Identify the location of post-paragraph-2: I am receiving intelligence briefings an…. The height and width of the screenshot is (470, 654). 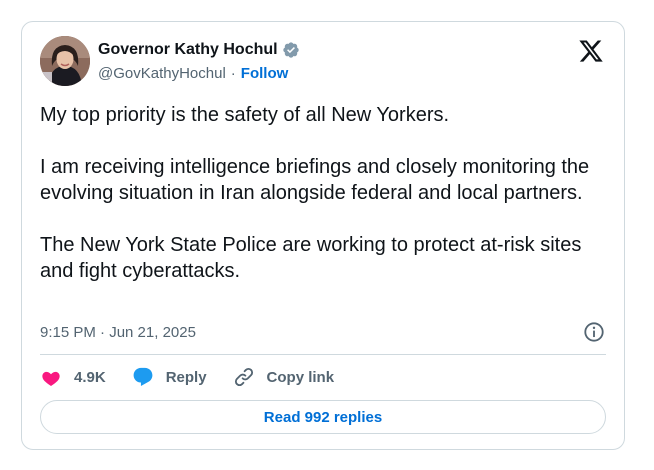
(315, 180).